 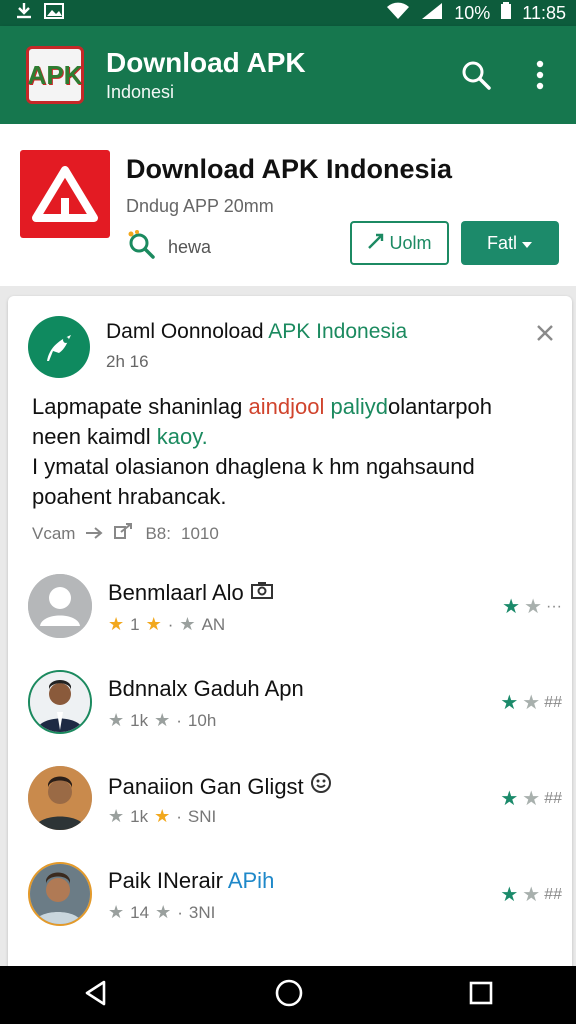 I want to click on review-author: Paik INerair APih, so click(x=191, y=881).